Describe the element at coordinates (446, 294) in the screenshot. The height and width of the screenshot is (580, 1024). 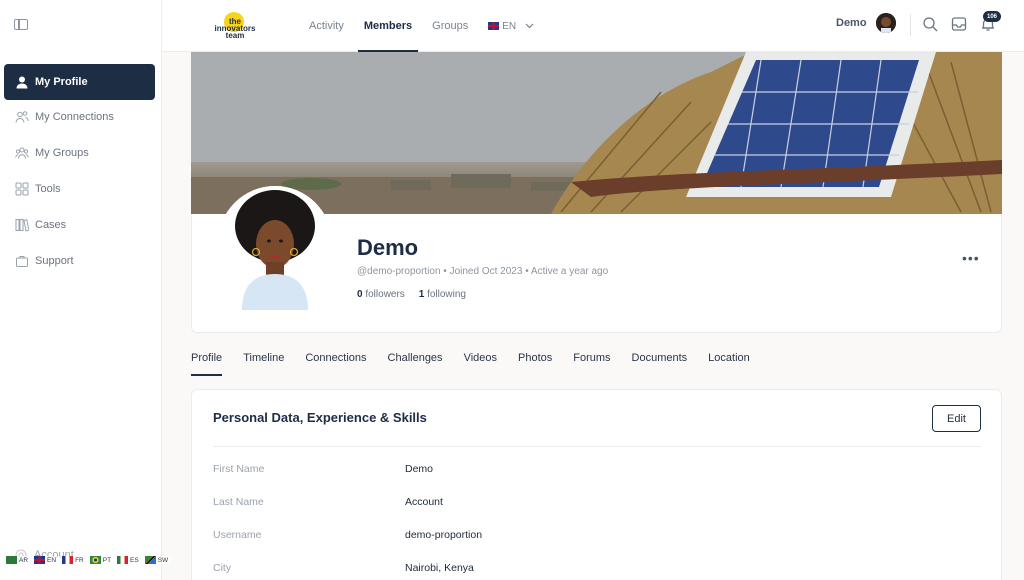
I see `following-label: following` at that location.